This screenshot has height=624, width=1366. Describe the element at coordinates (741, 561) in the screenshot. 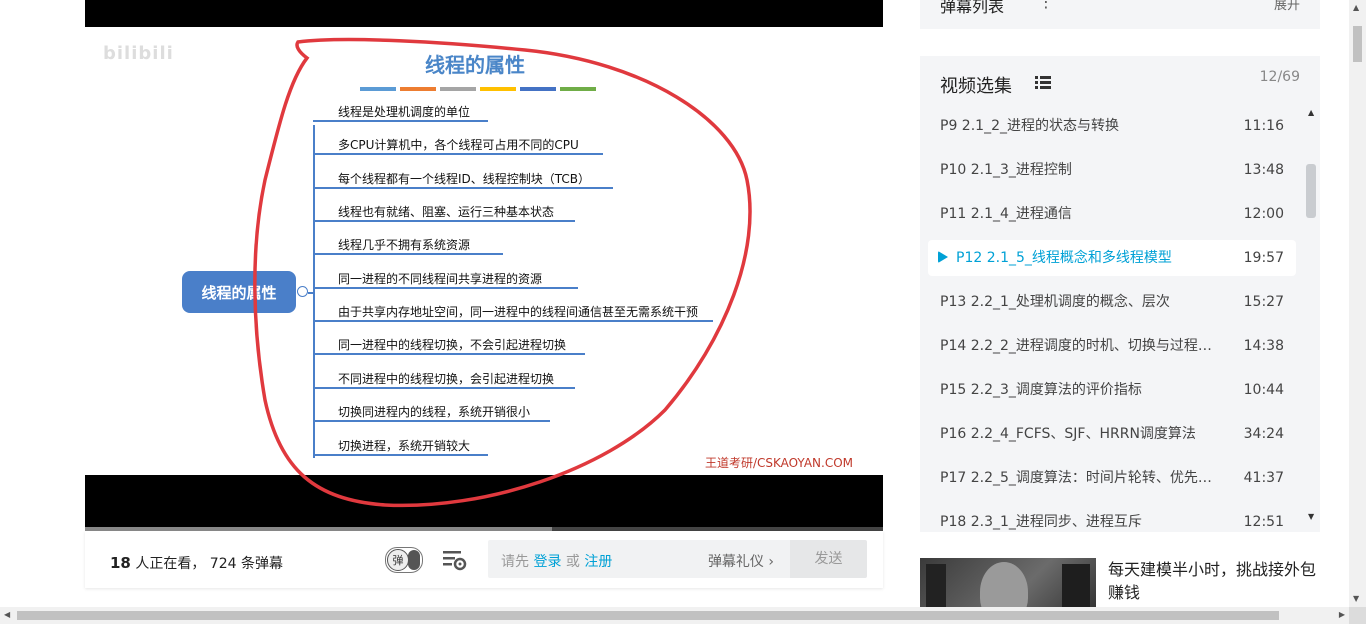

I see `danmaku-etiquette-link: 弹幕礼仪 ›` at that location.